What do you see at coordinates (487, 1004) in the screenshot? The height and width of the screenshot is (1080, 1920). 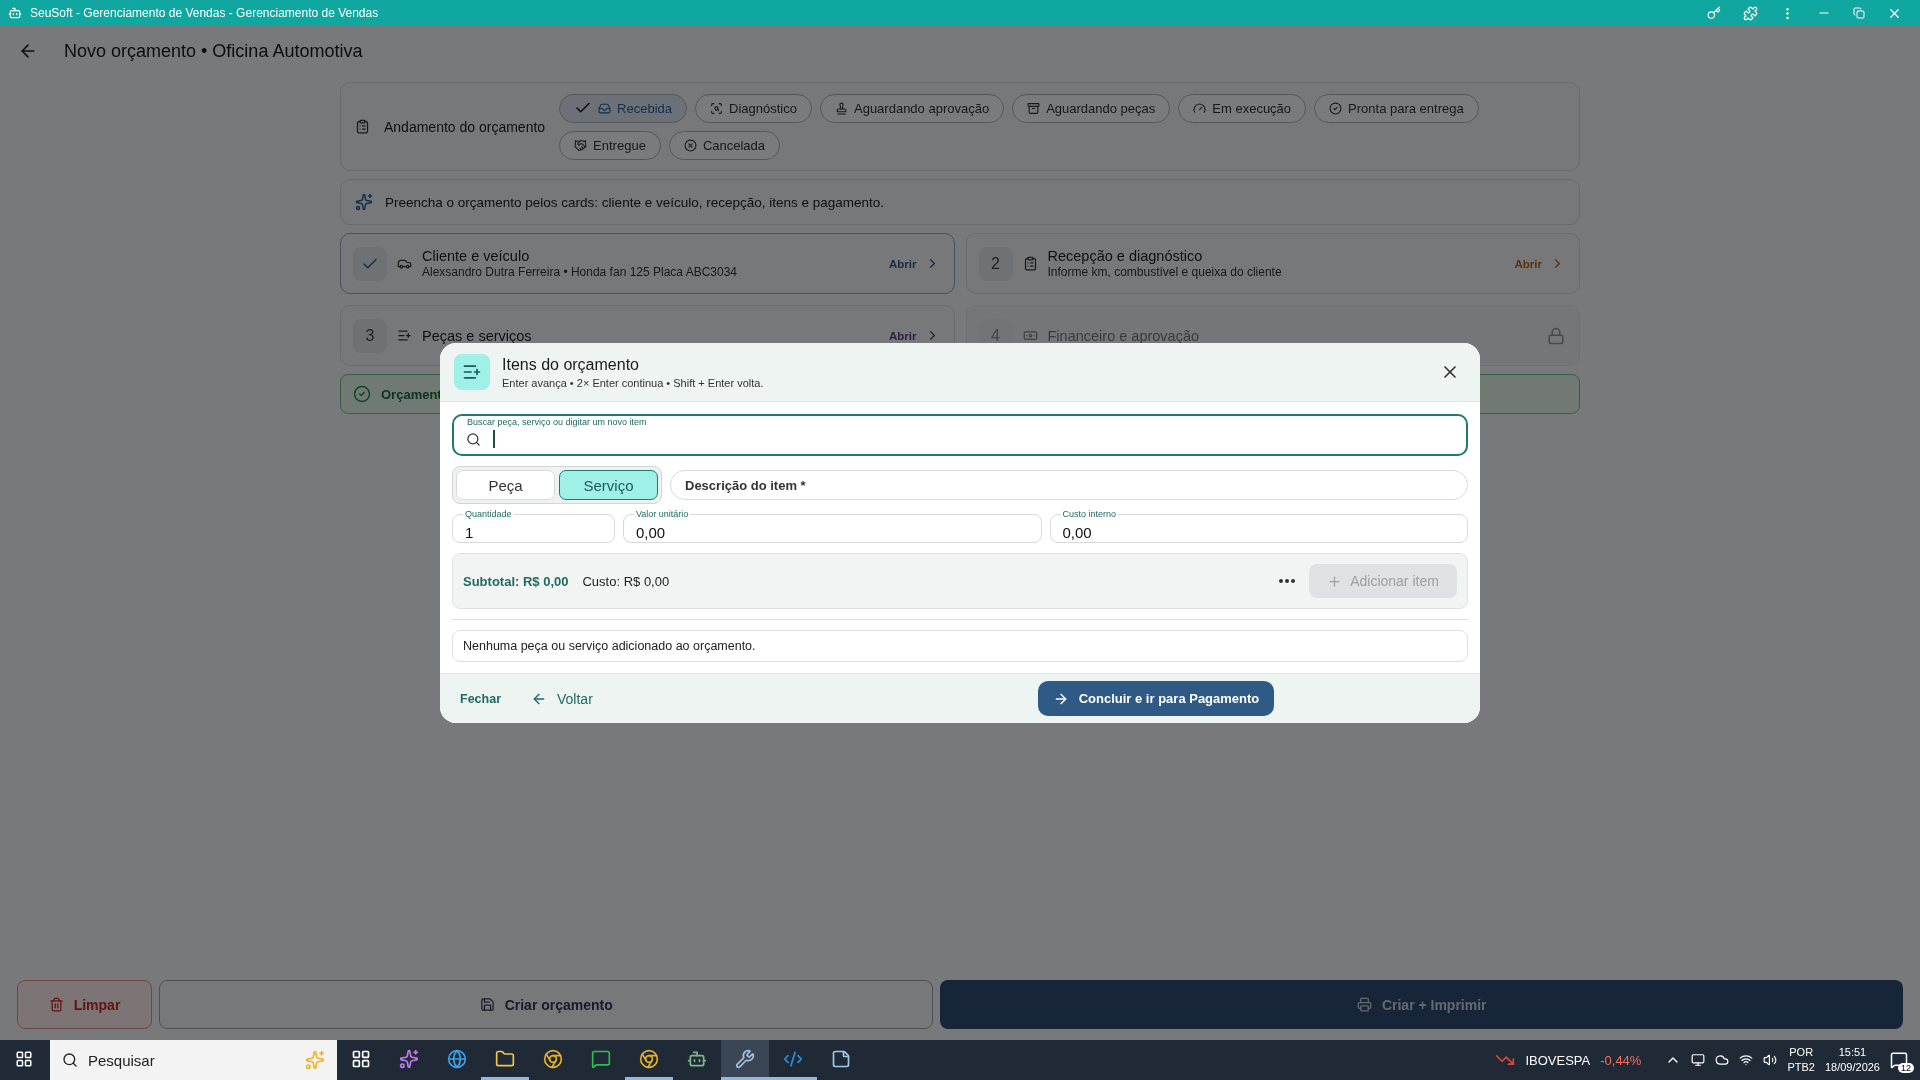 I see `save-icon` at bounding box center [487, 1004].